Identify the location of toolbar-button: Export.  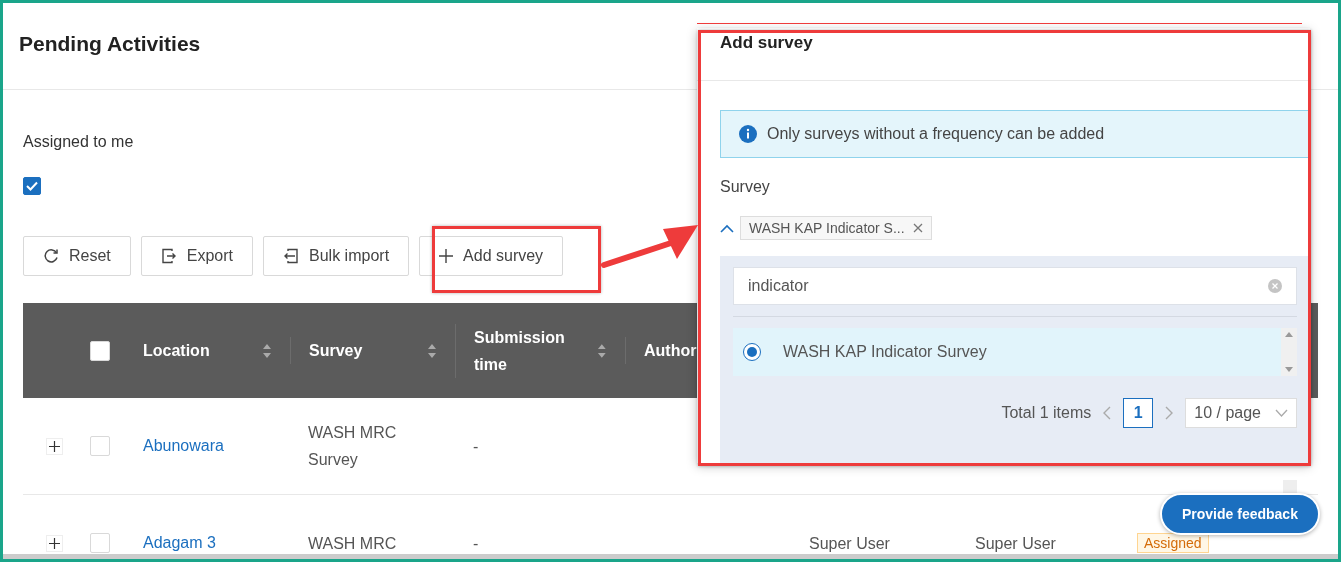
(197, 256).